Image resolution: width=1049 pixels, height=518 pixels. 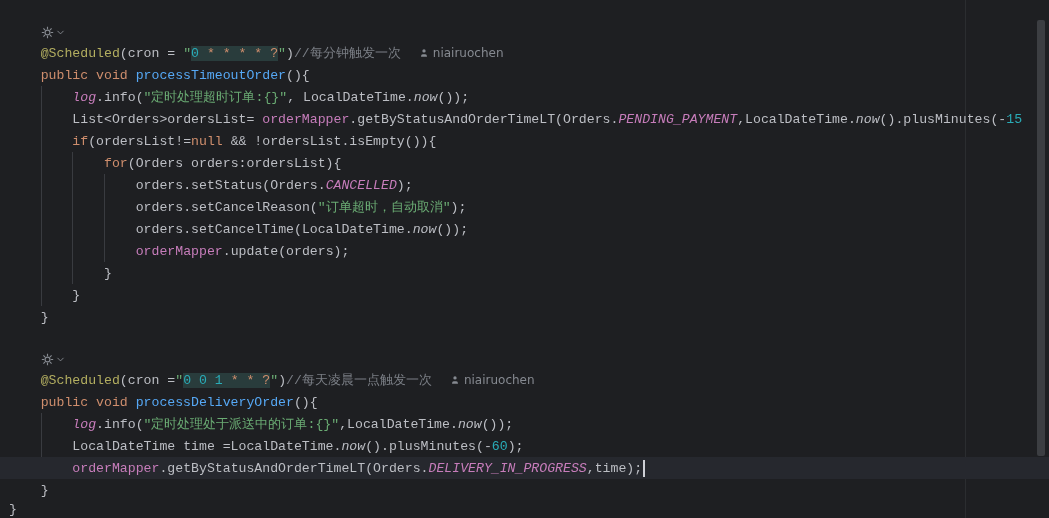 What do you see at coordinates (302, 229) in the screenshot?
I see `code-line: orders.setCancelTime(LocalDateTime.now());` at bounding box center [302, 229].